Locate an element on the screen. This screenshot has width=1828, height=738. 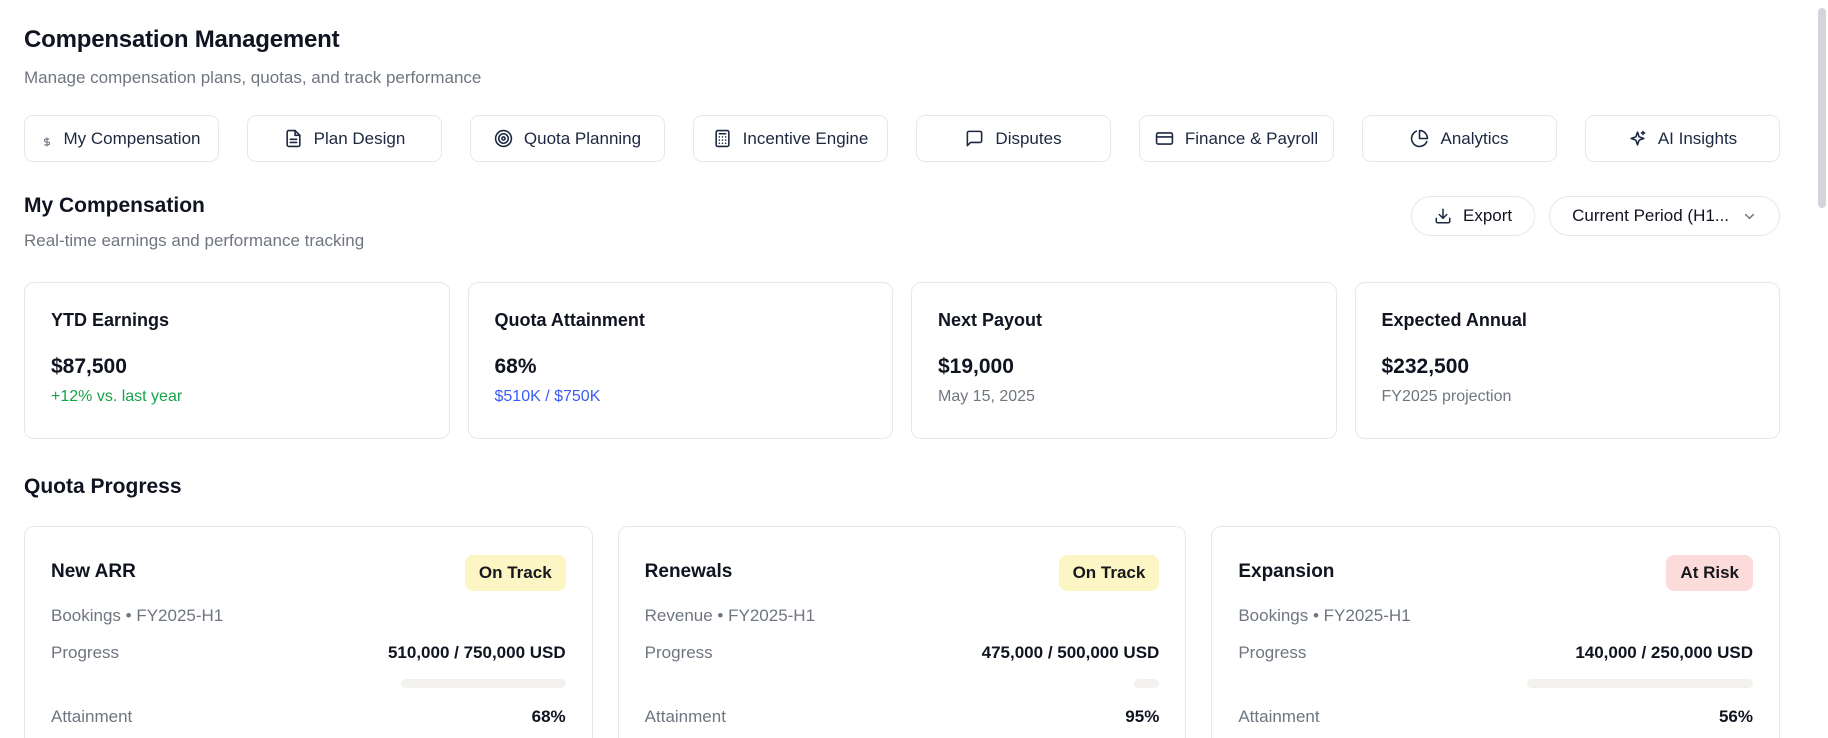
tab-label: Quota Planning is located at coordinates (582, 138).